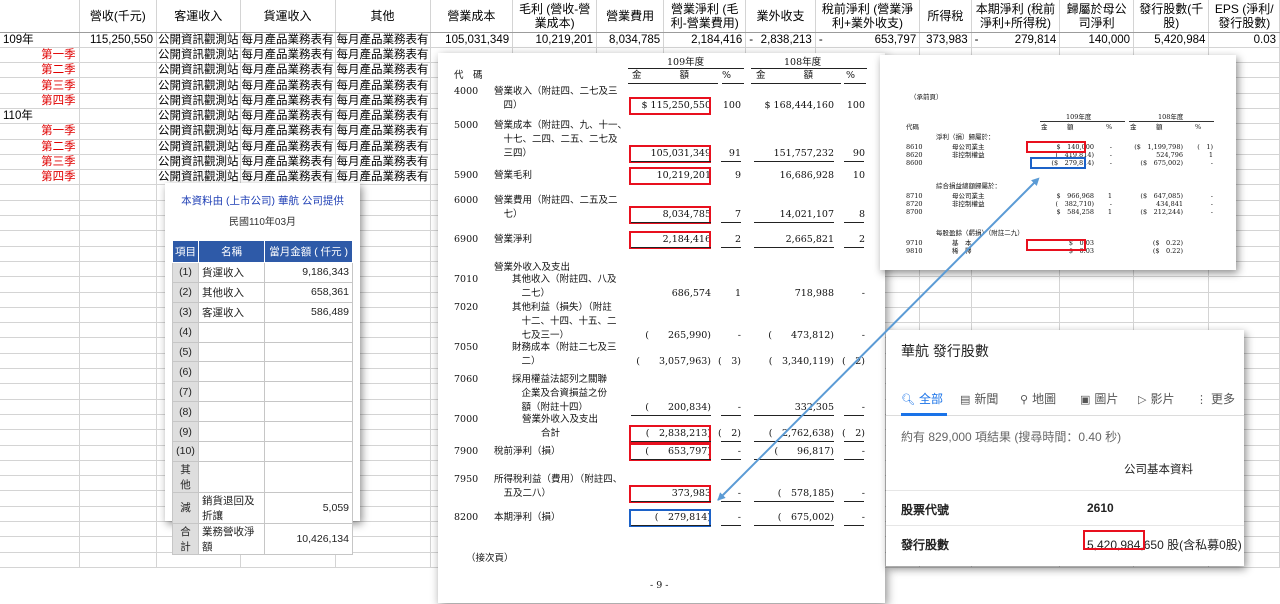 This screenshot has width=1280, height=604. What do you see at coordinates (40, 131) in the screenshot?
I see `cell-quarter-label: 第一季` at bounding box center [40, 131].